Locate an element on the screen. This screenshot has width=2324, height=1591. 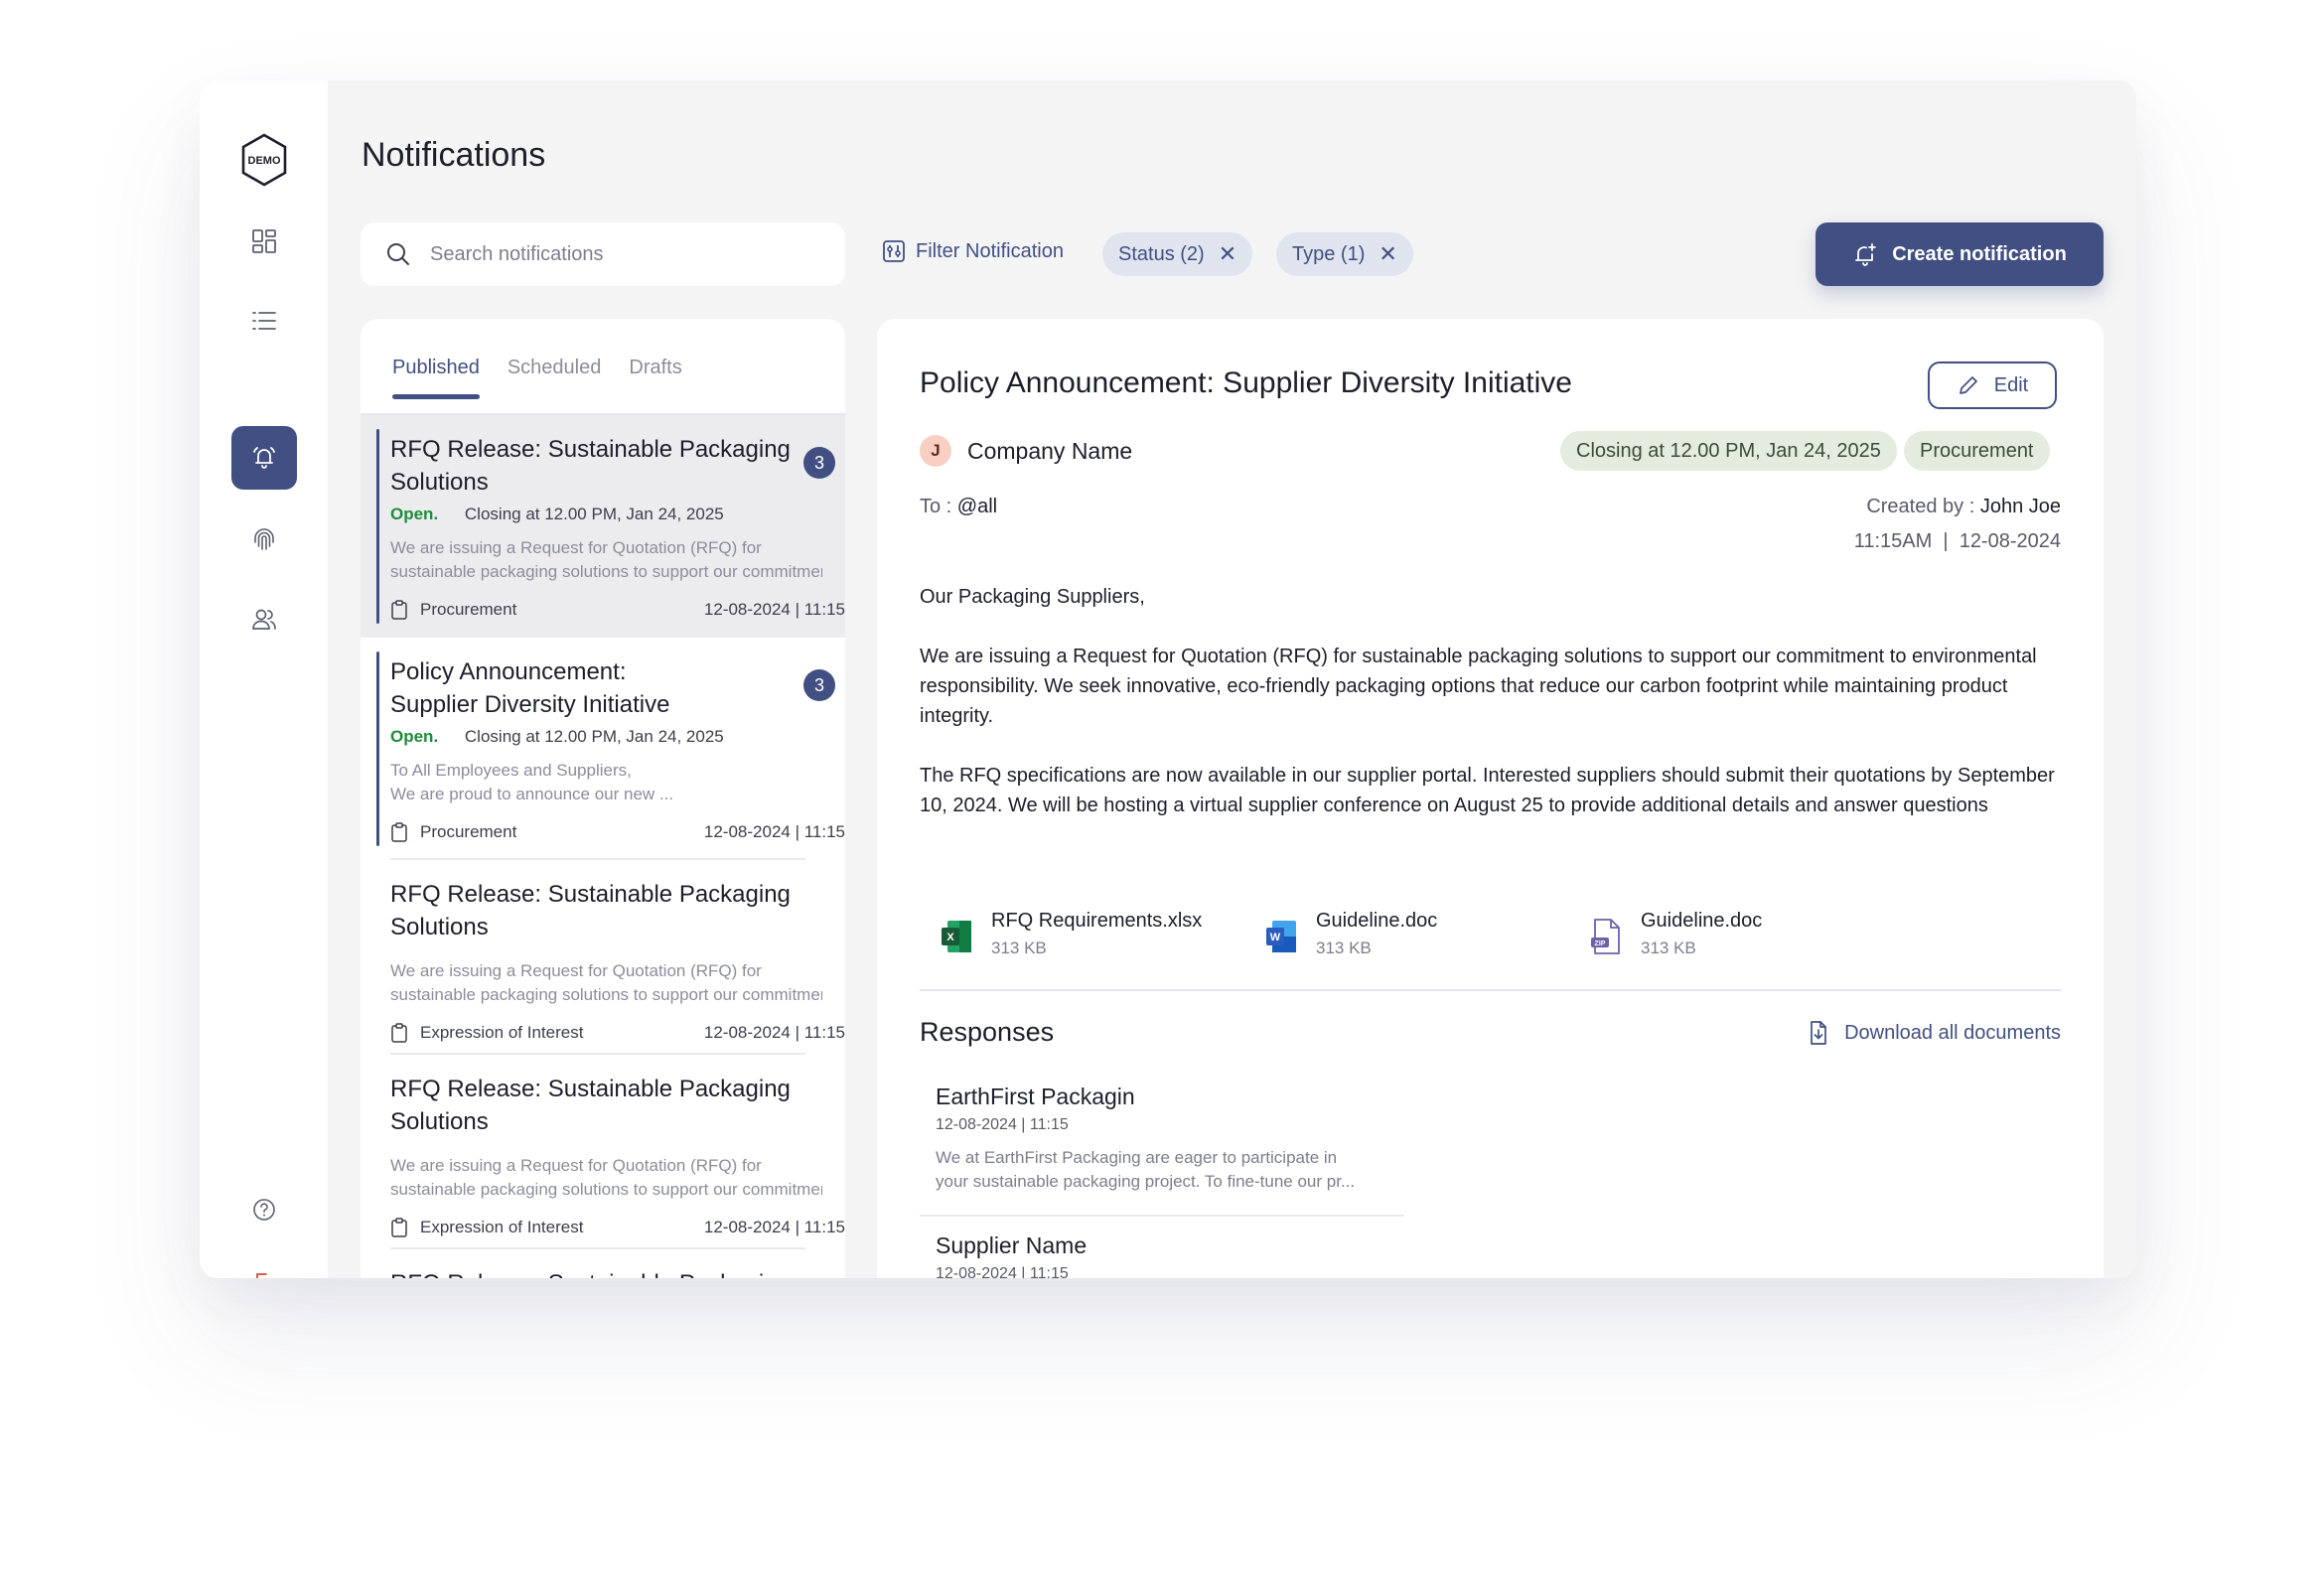
create-notification-button: Create notification is located at coordinates (1960, 254).